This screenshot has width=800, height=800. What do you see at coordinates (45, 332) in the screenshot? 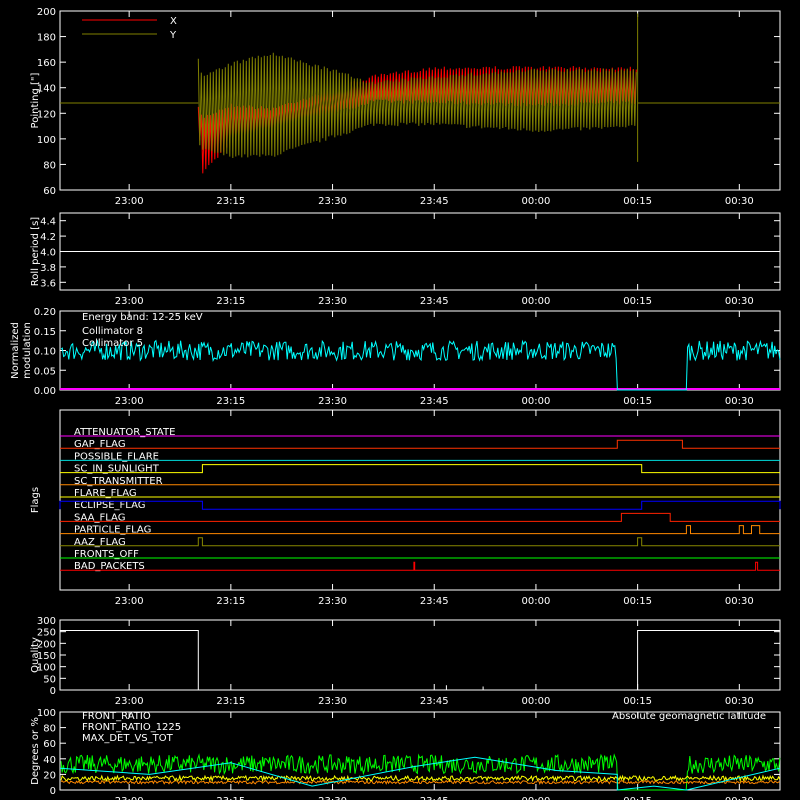
I see `y-tick-label: 0.15` at bounding box center [45, 332].